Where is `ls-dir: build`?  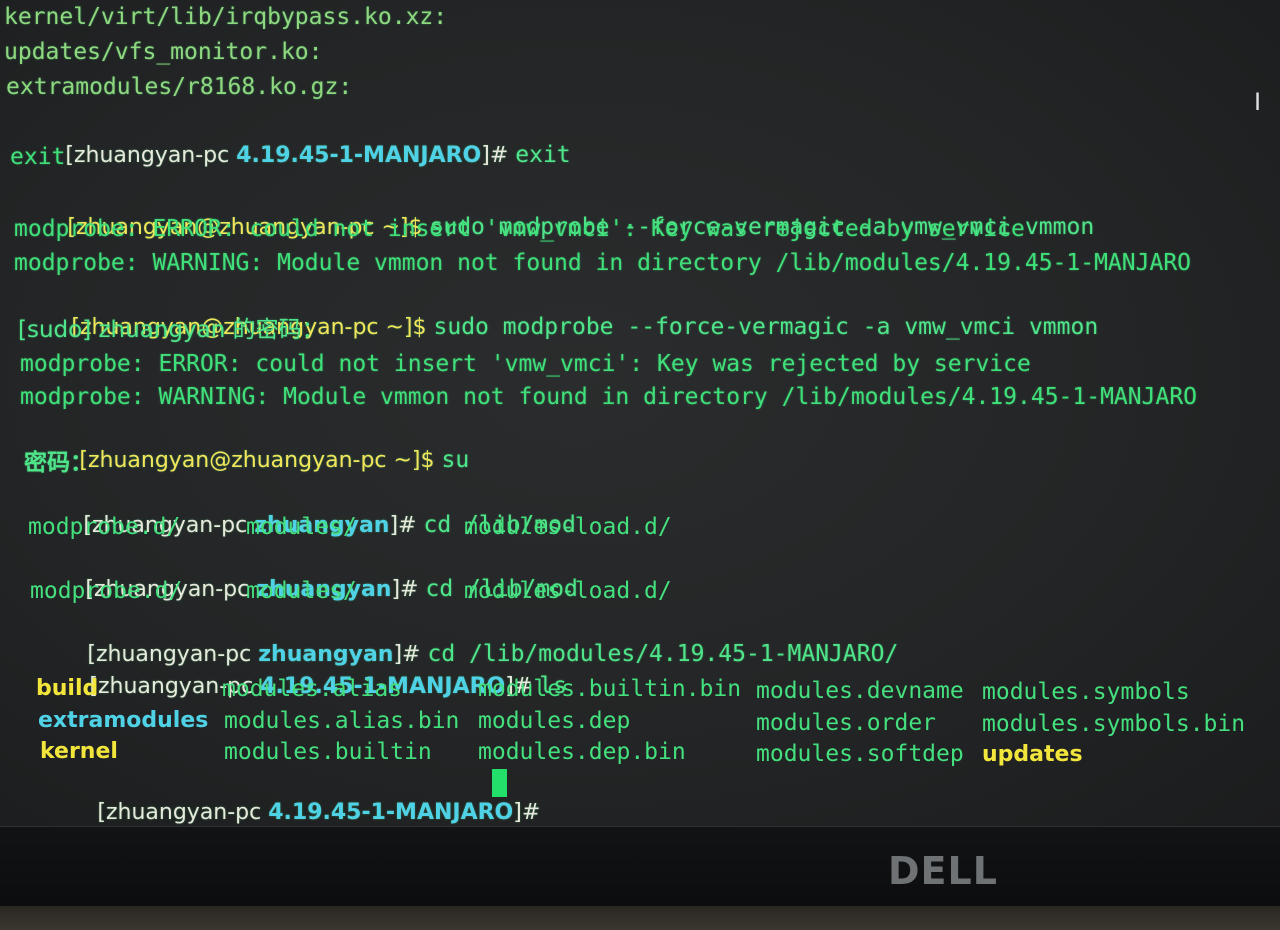 ls-dir: build is located at coordinates (67, 688).